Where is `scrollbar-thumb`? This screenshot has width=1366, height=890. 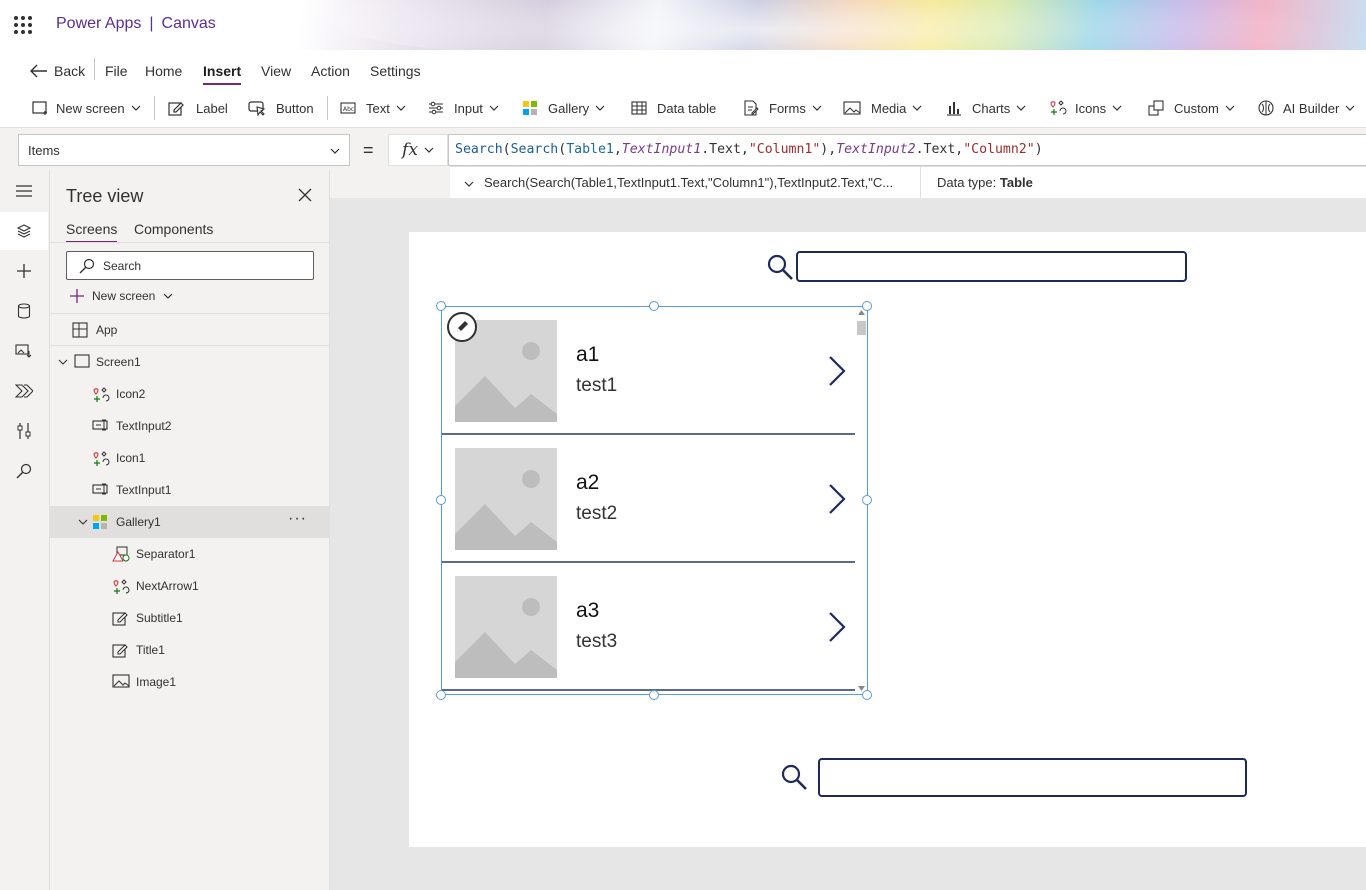 scrollbar-thumb is located at coordinates (861, 328).